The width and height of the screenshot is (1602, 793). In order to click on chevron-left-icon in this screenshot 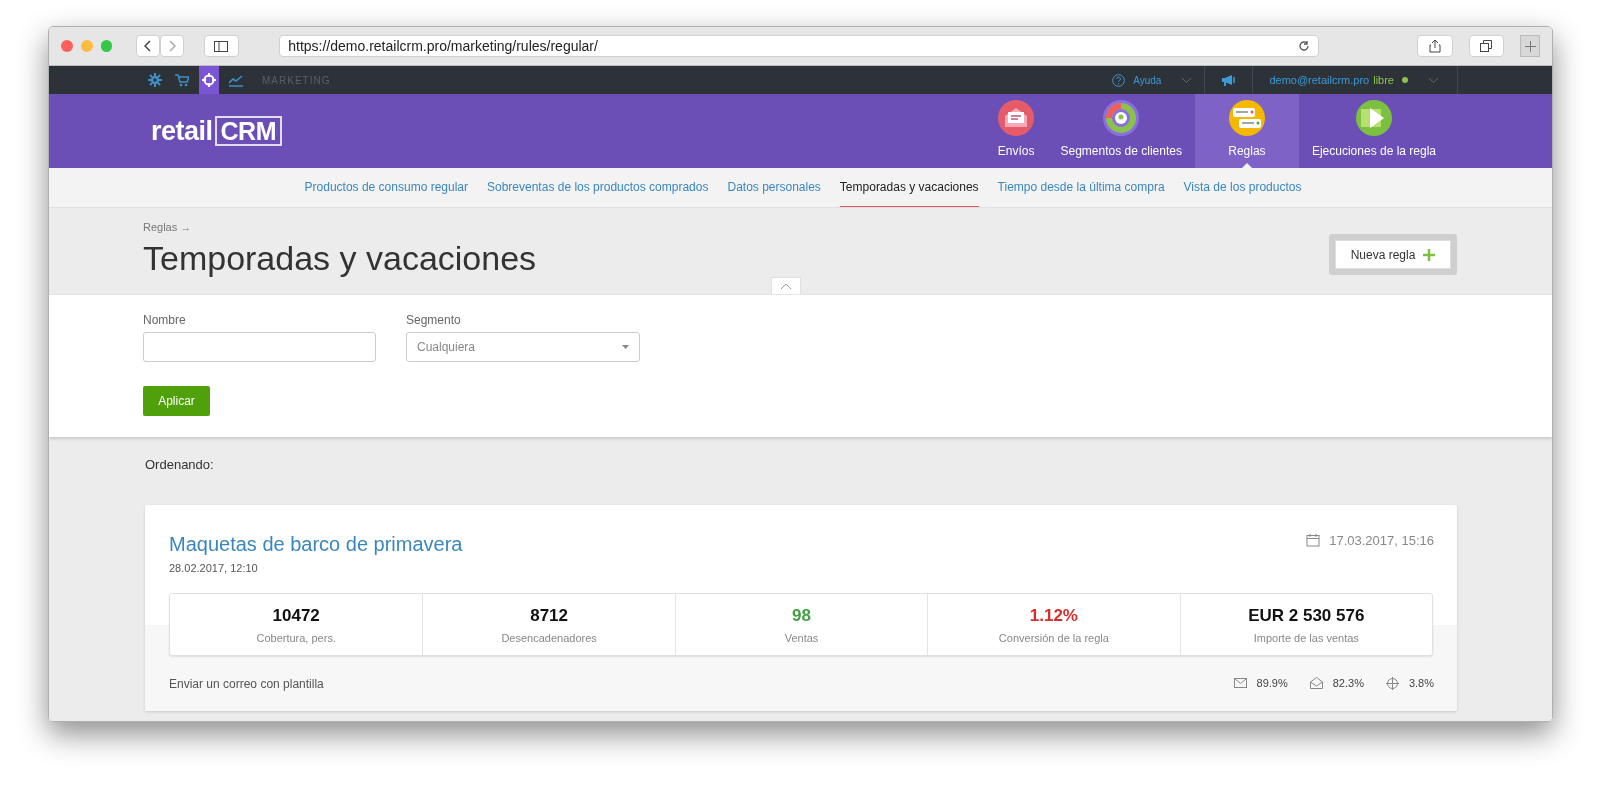, I will do `click(148, 46)`.